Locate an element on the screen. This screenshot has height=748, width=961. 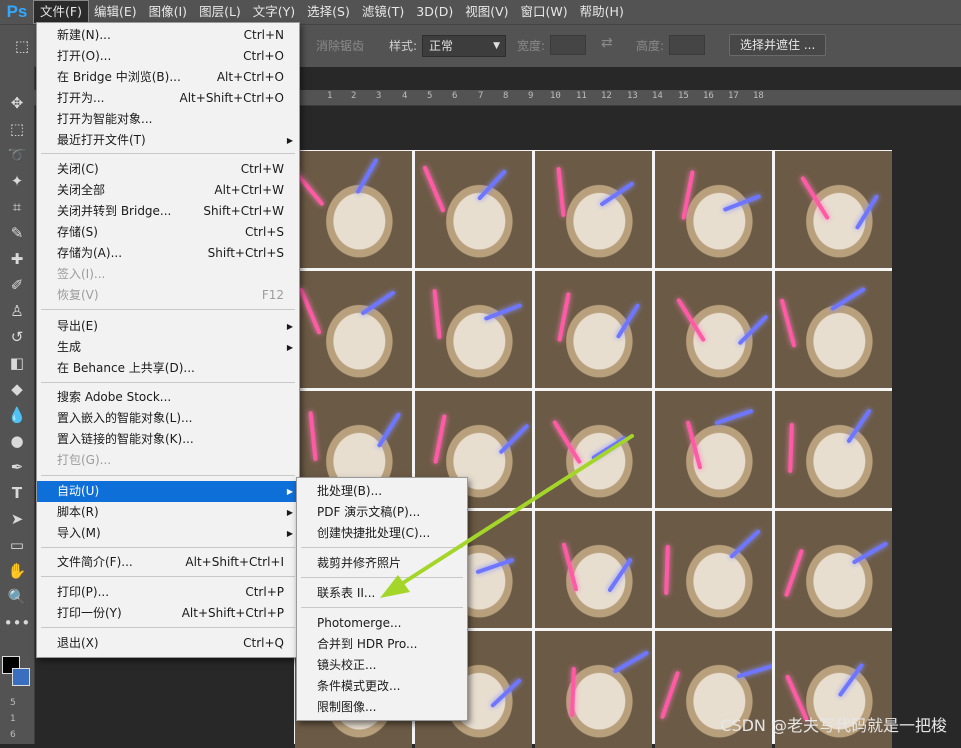
menu-item-open: 打开(O)... Ctrl+O is located at coordinates (168, 56).